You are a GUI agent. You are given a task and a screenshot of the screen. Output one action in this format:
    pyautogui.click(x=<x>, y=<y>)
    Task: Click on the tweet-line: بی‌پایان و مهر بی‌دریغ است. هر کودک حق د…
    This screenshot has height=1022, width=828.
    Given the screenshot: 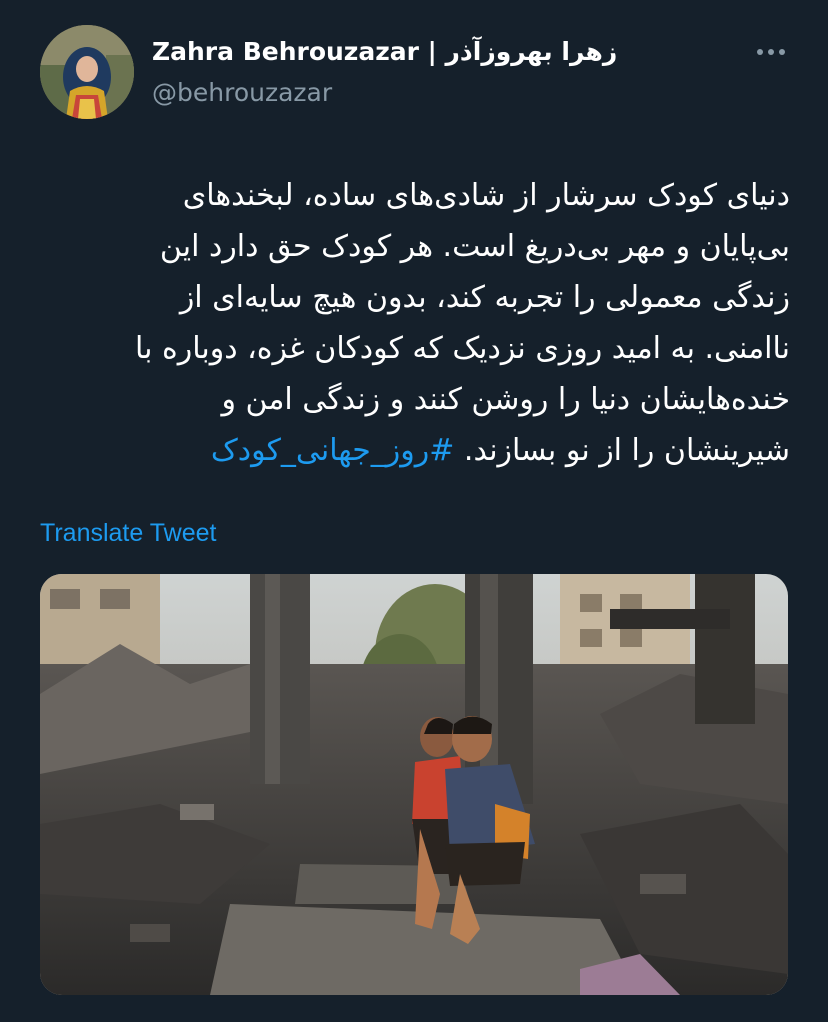 What is the action you would take?
    pyautogui.click(x=474, y=246)
    